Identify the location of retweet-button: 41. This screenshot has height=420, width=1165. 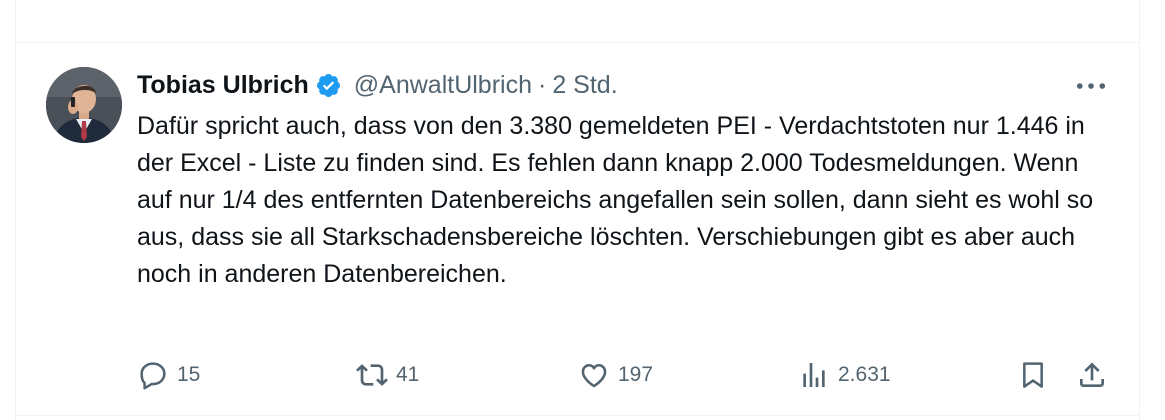
(387, 375).